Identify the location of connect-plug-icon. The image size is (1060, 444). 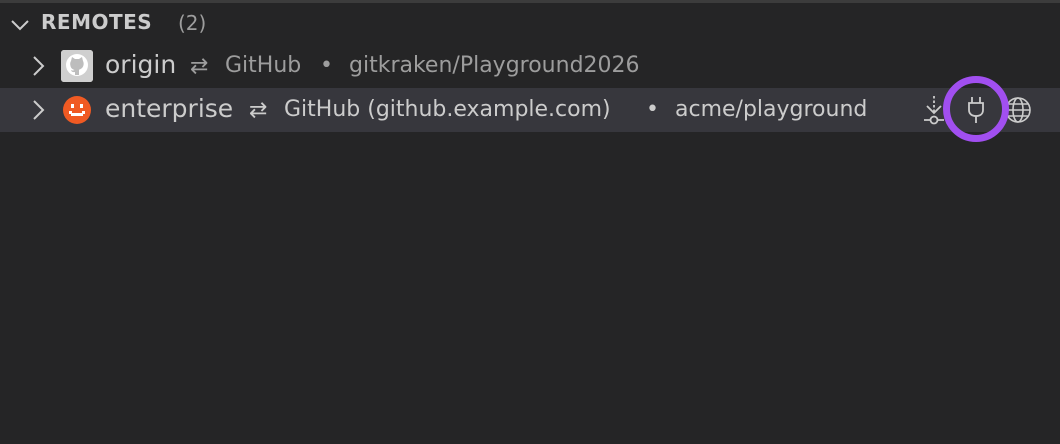
(976, 110).